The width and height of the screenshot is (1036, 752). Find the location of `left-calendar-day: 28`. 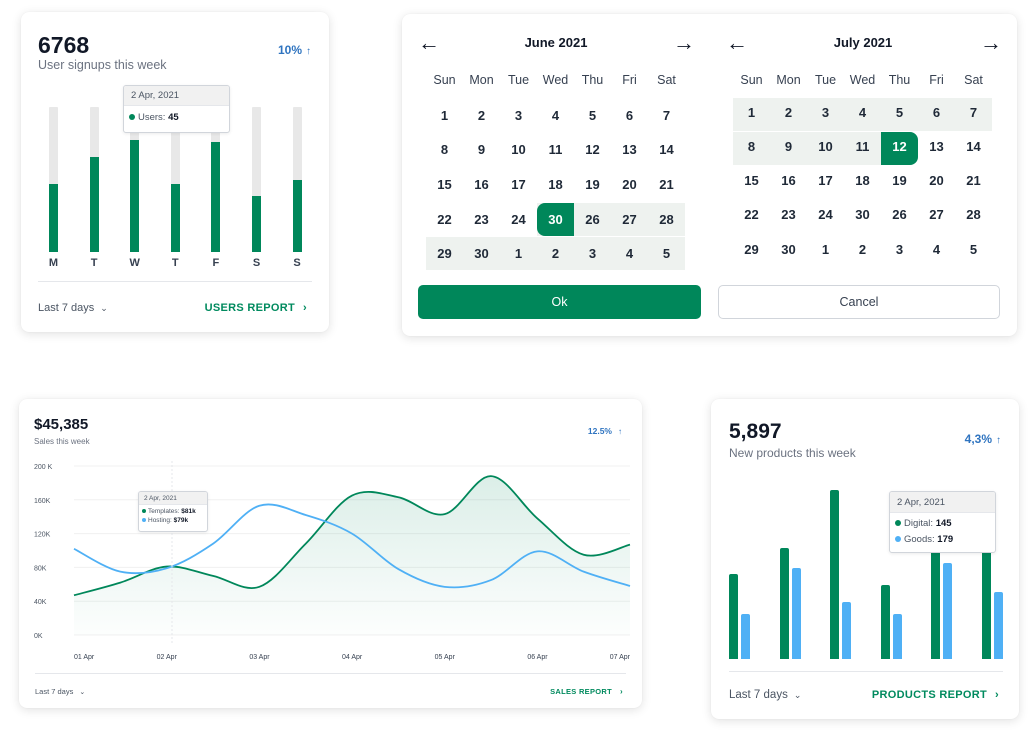

left-calendar-day: 28 is located at coordinates (666, 220).